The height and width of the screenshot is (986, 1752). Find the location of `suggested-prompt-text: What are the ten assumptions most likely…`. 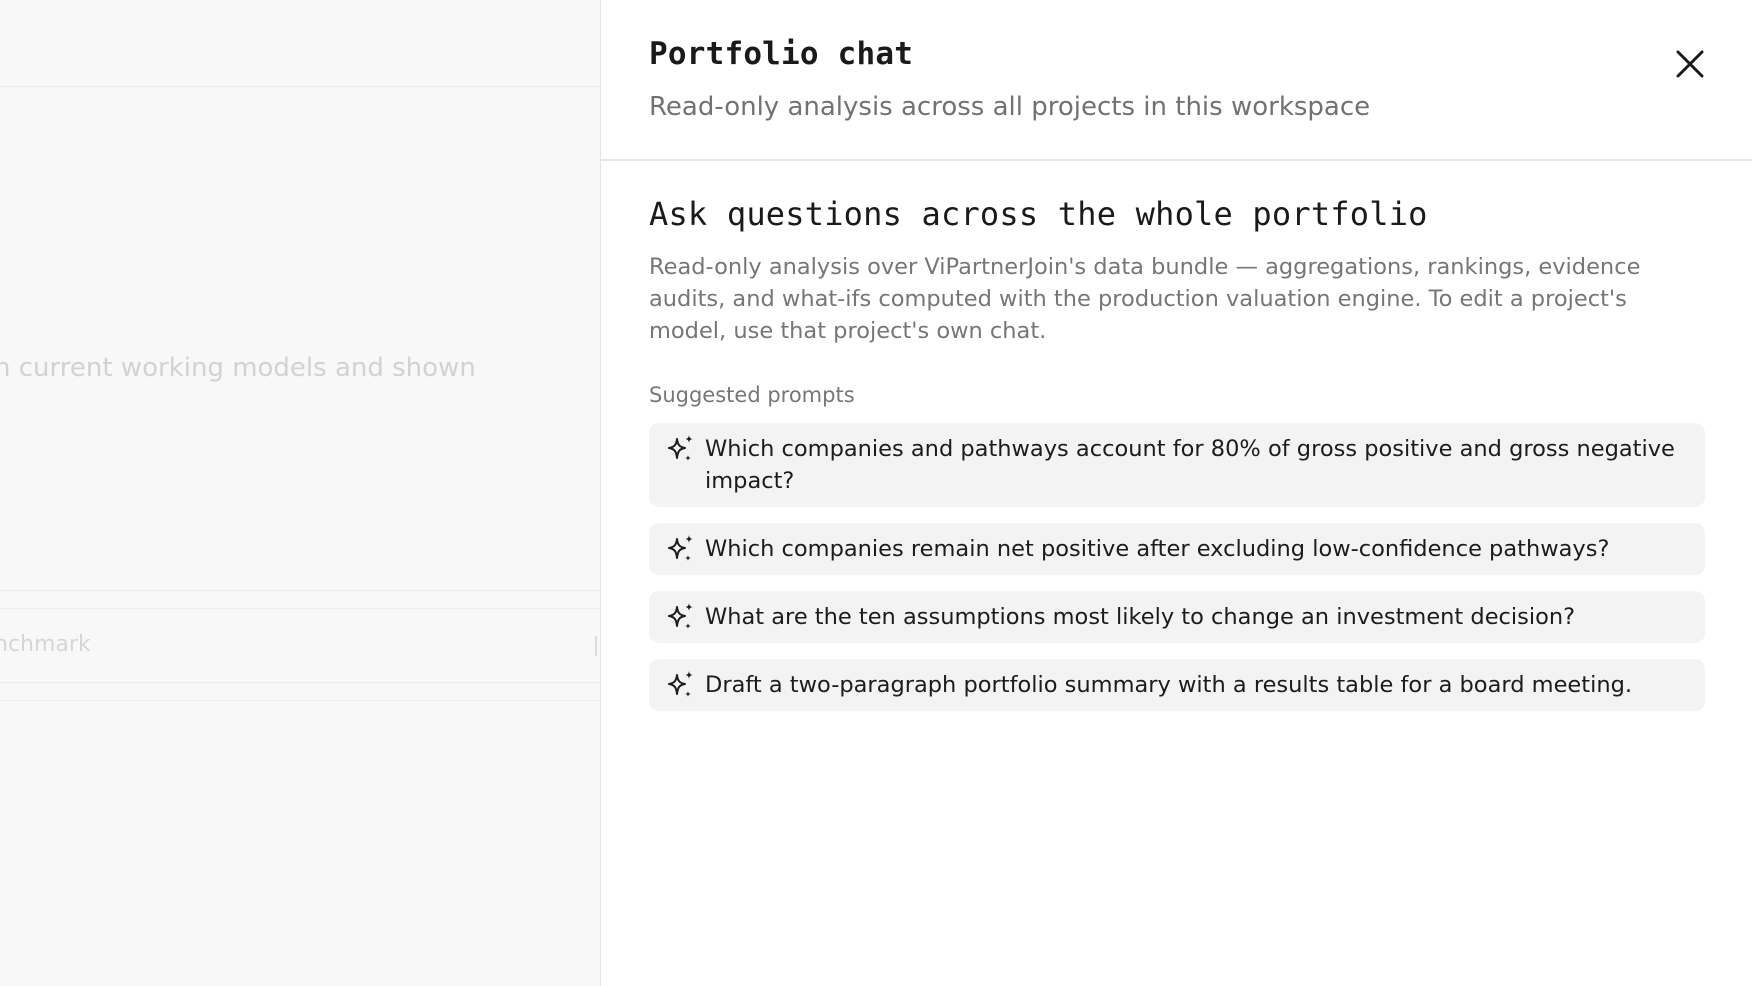

suggested-prompt-text: What are the ten assumptions most likely… is located at coordinates (1140, 617).